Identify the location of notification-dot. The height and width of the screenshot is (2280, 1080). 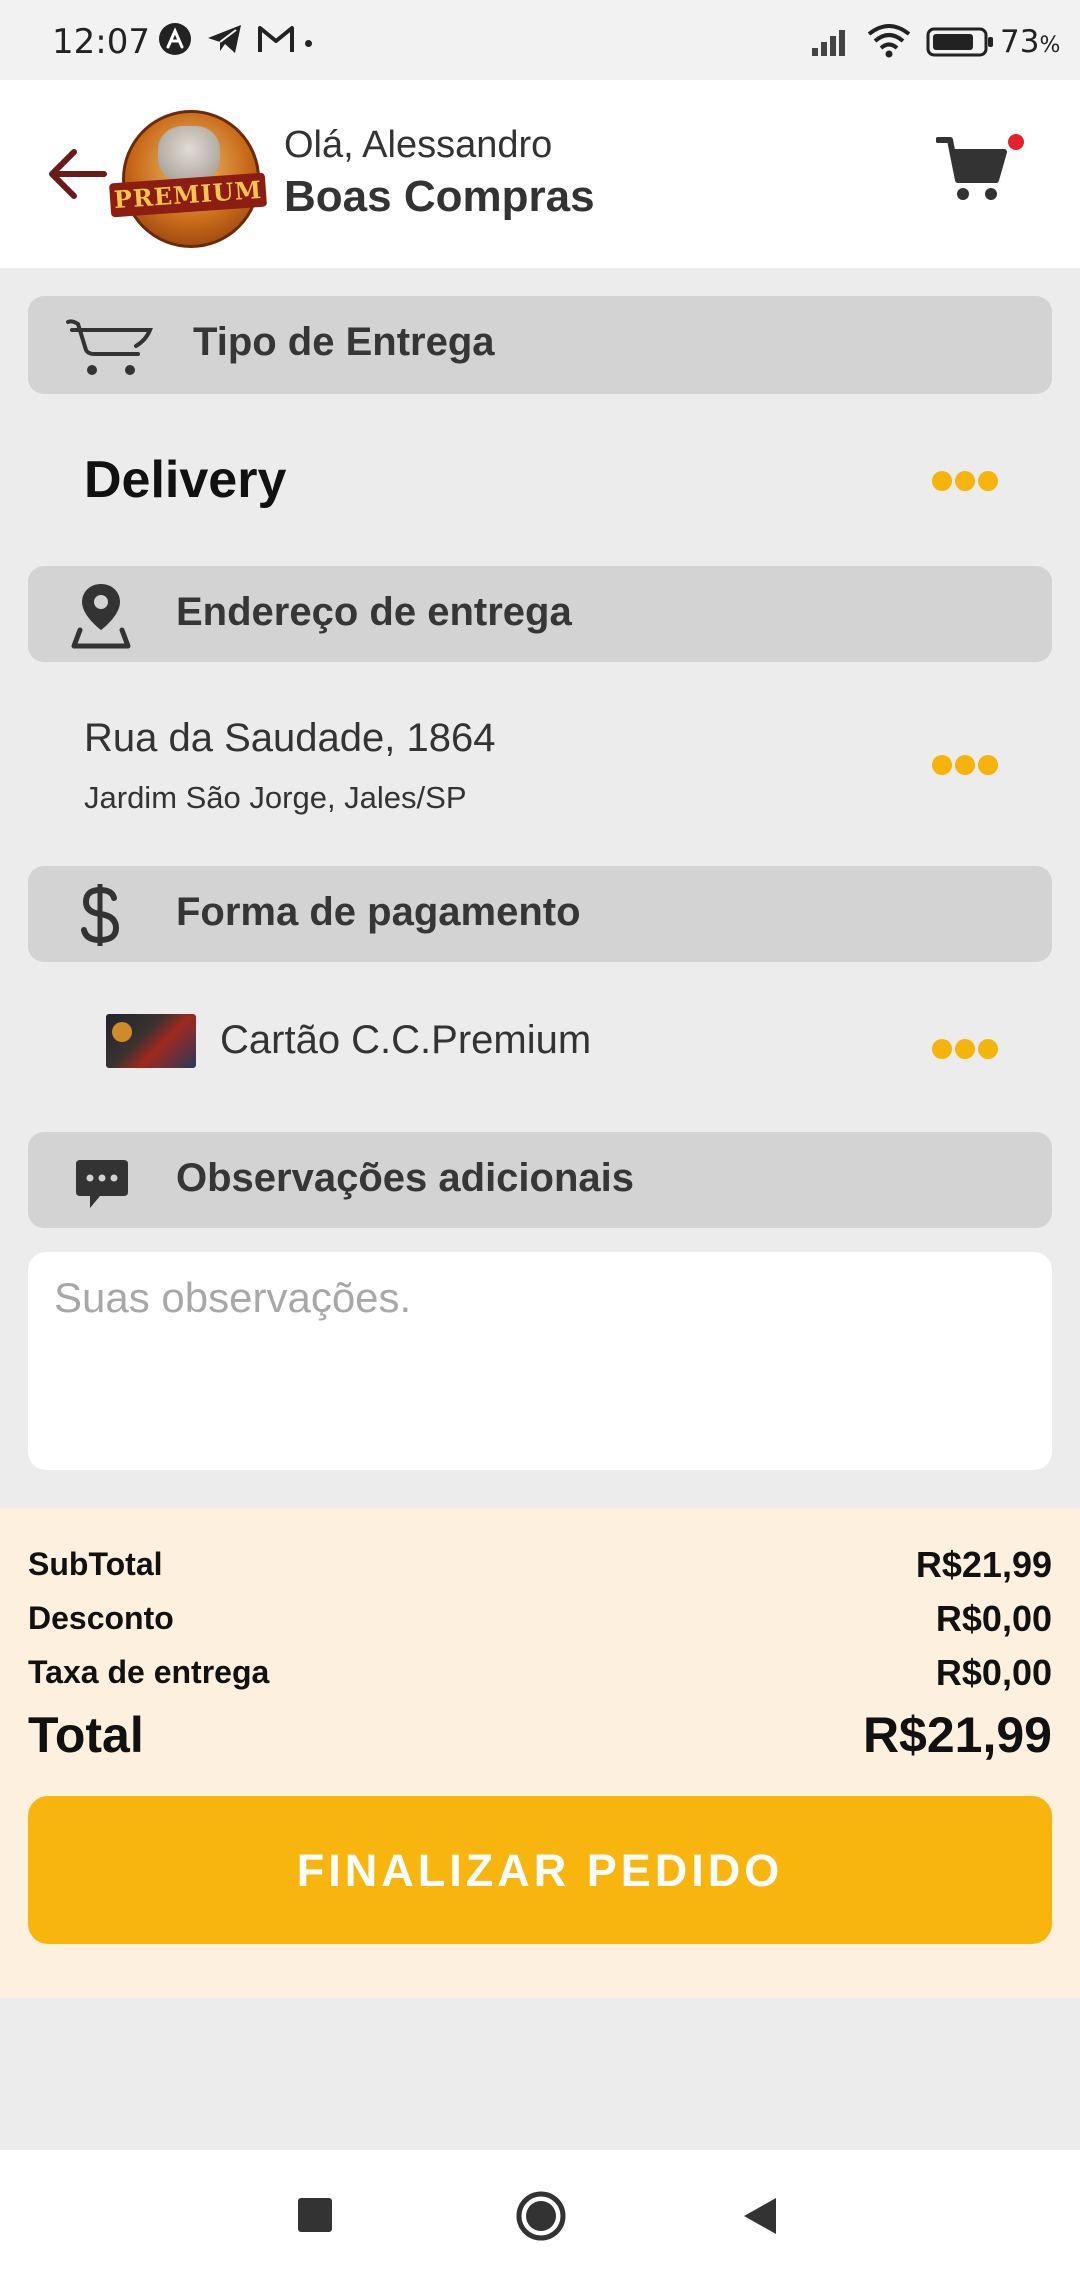
(308, 43).